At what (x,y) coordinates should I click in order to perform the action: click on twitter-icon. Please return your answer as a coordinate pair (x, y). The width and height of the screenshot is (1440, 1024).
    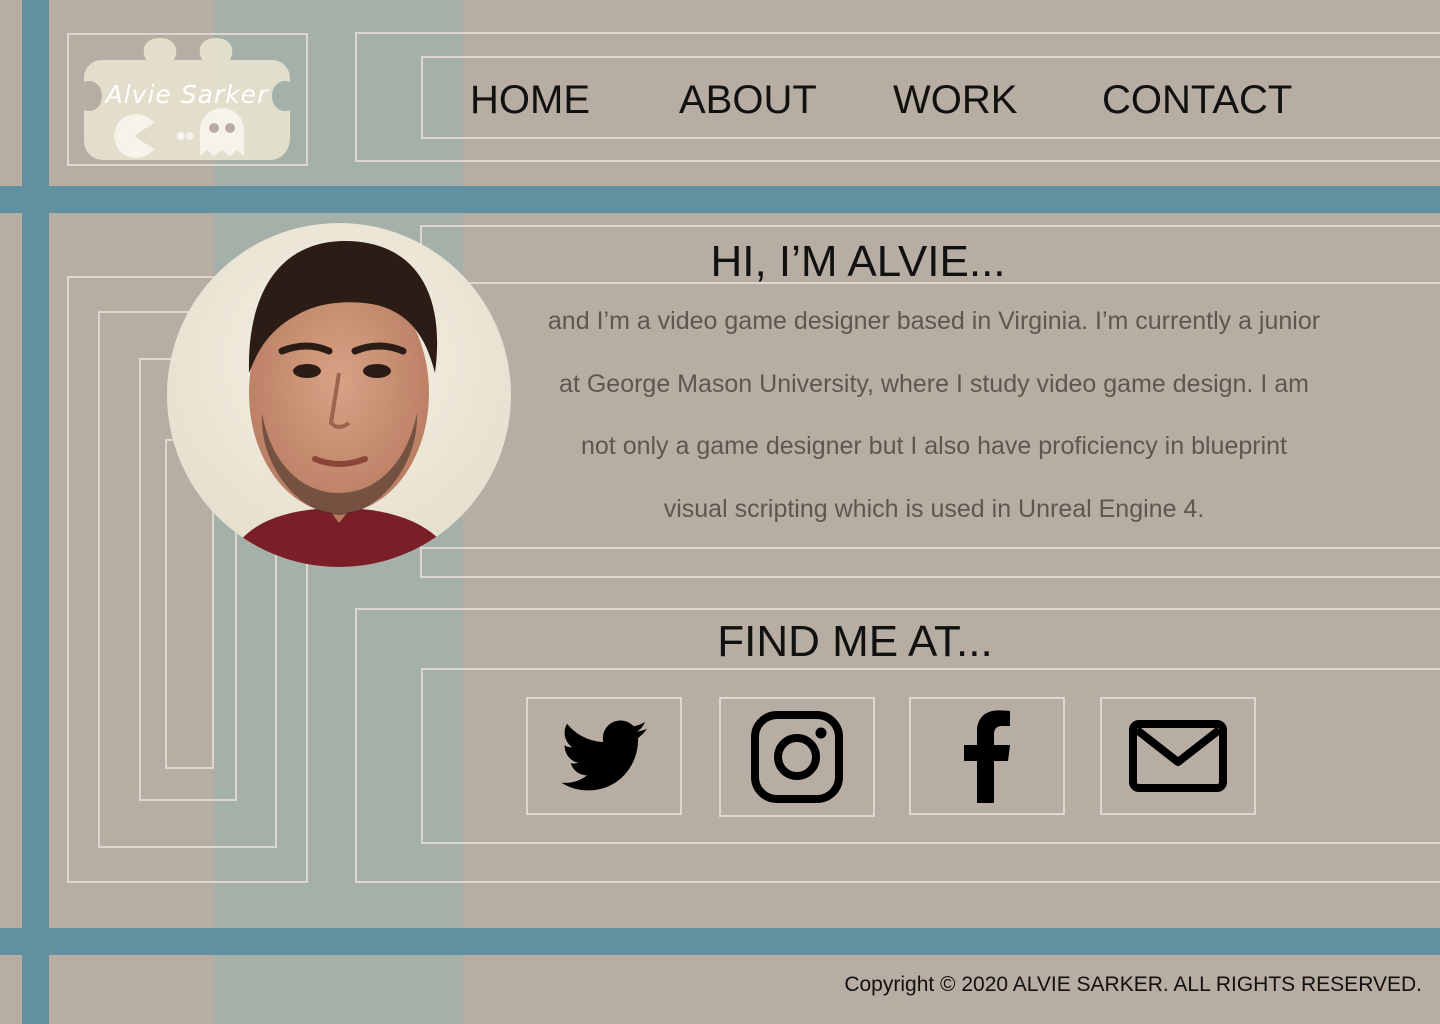
    Looking at the image, I should click on (604, 755).